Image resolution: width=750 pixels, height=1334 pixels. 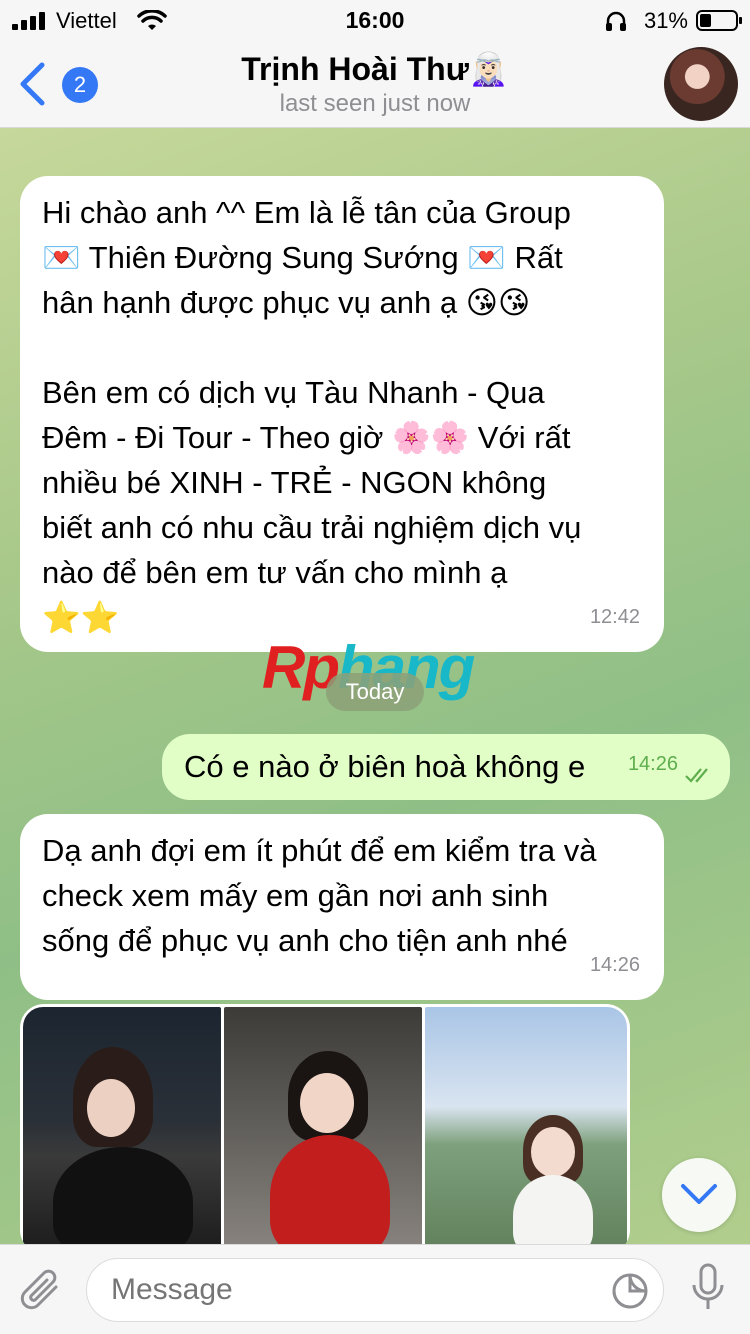 I want to click on scroll-to-bottom-button, so click(x=699, y=1195).